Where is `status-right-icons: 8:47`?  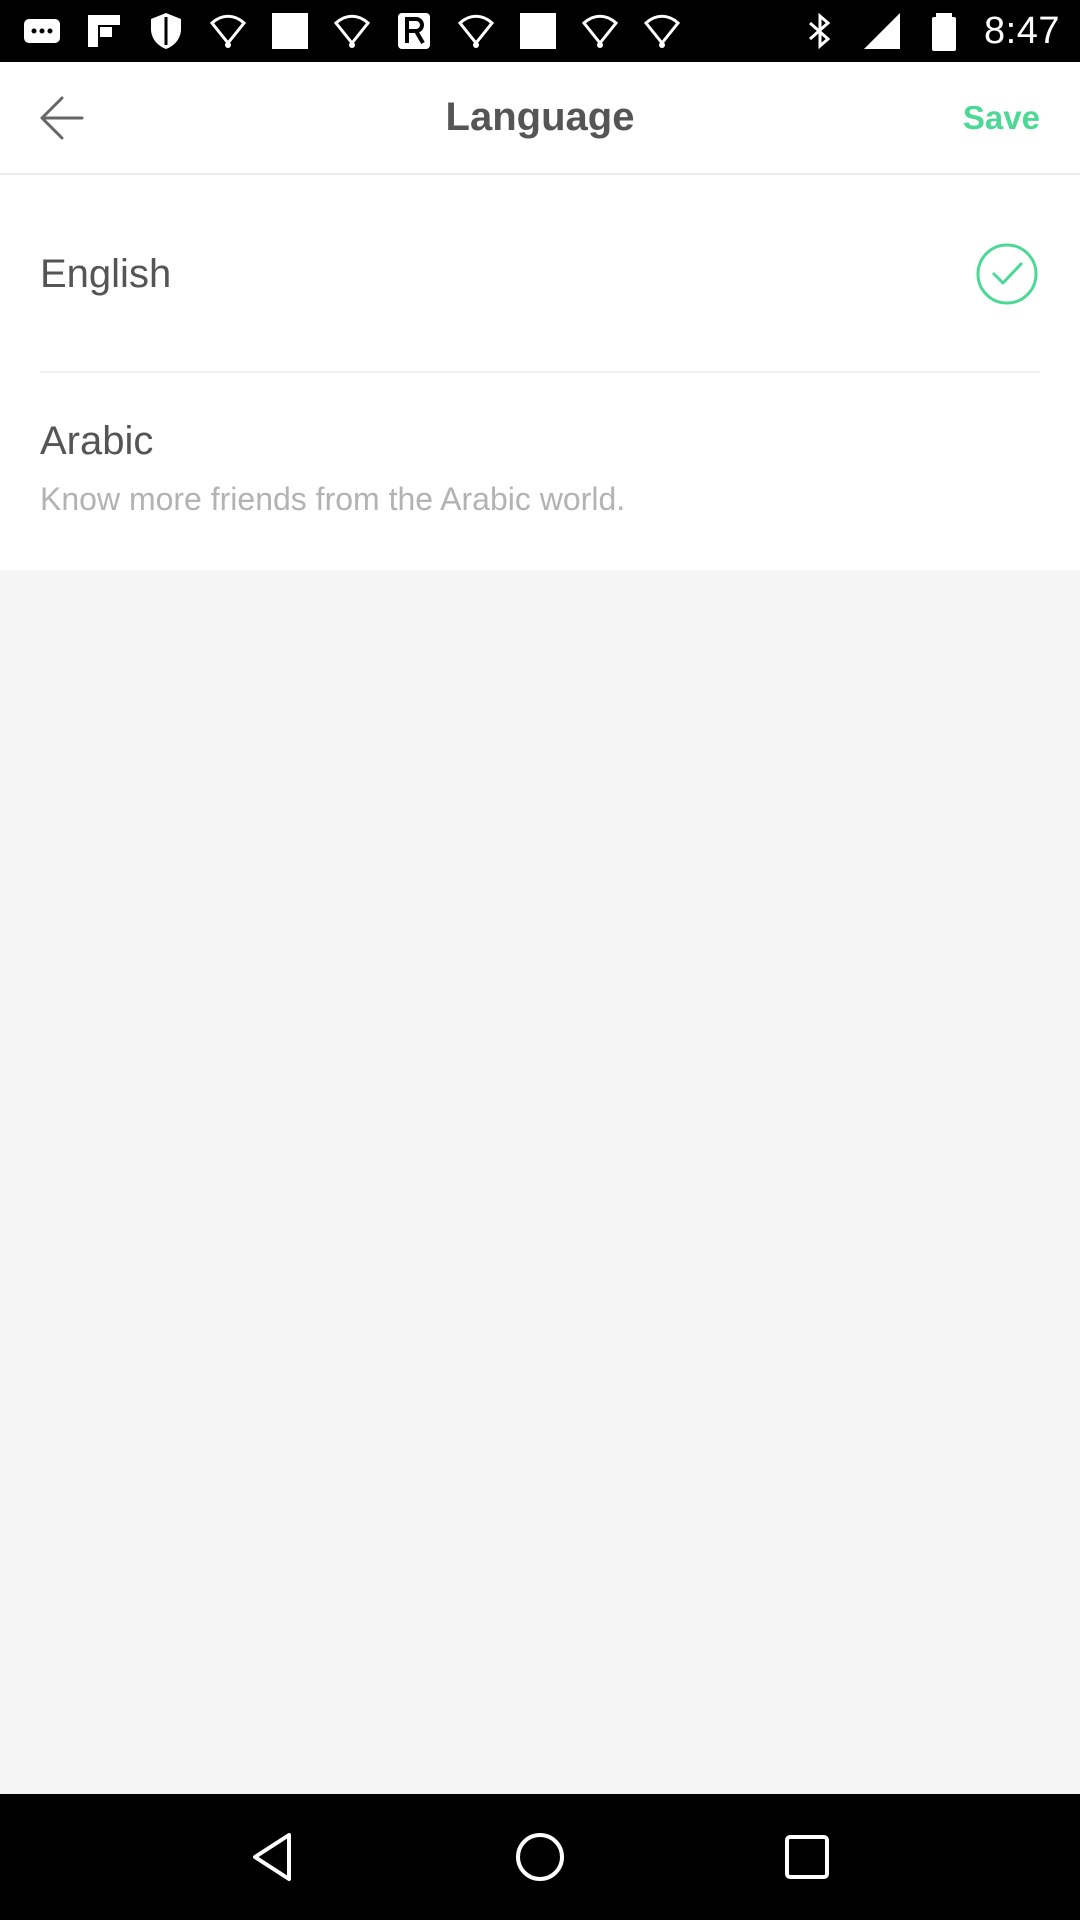 status-right-icons: 8:47 is located at coordinates (929, 31).